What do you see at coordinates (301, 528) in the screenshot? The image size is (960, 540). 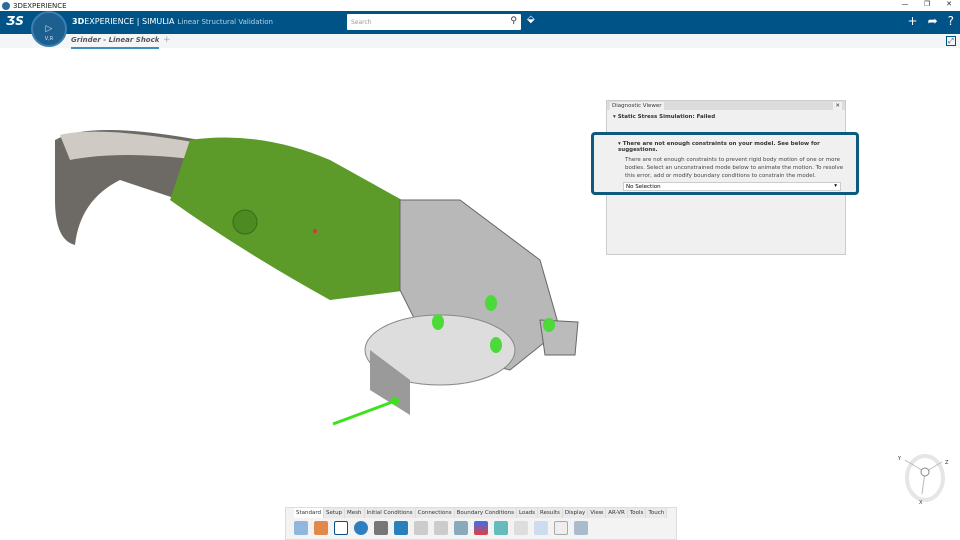 I see `undo-icon` at bounding box center [301, 528].